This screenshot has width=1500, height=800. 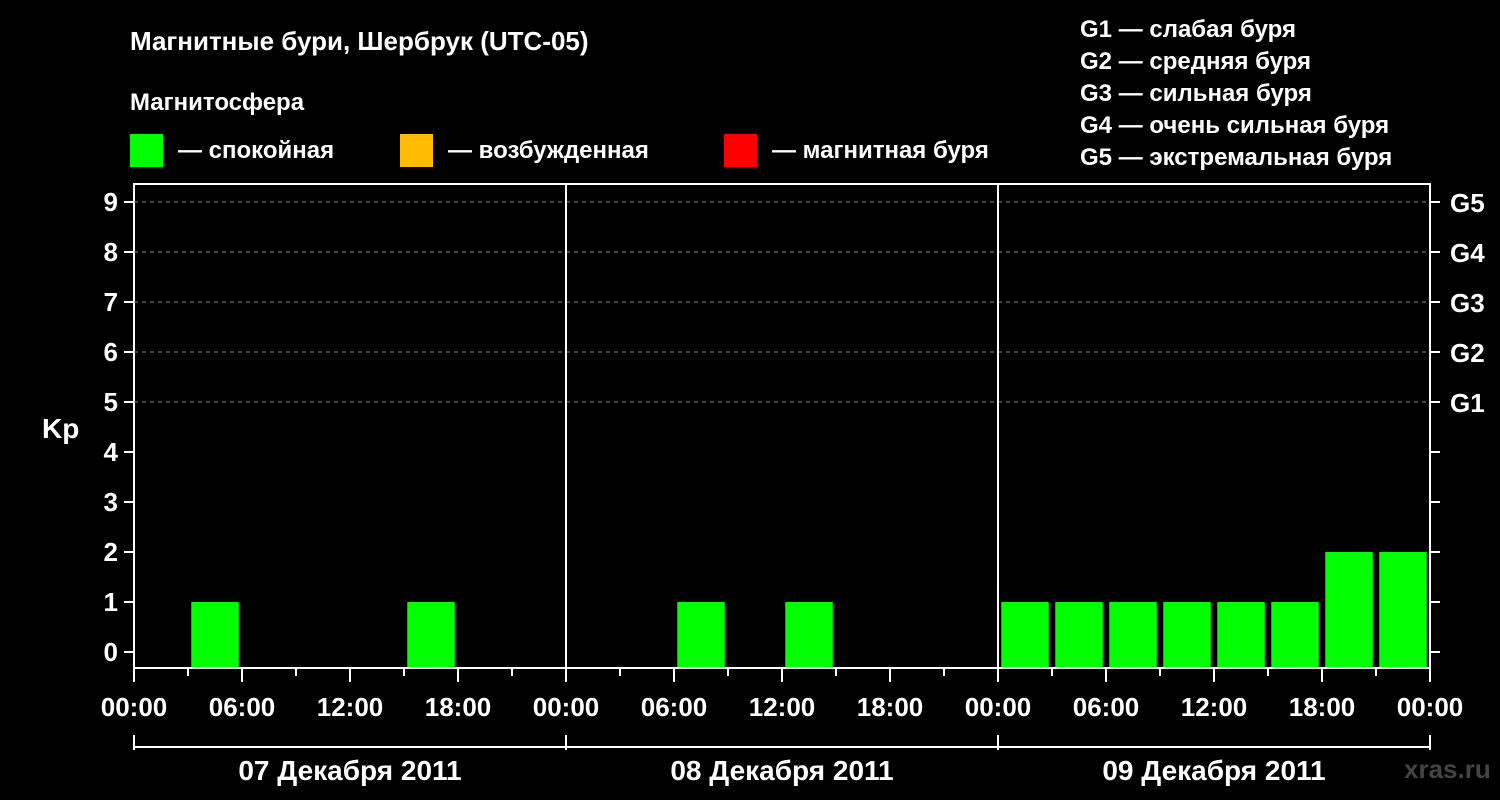 I want to click on g-scale-g1: G1 — слабая буря, so click(x=1188, y=29).